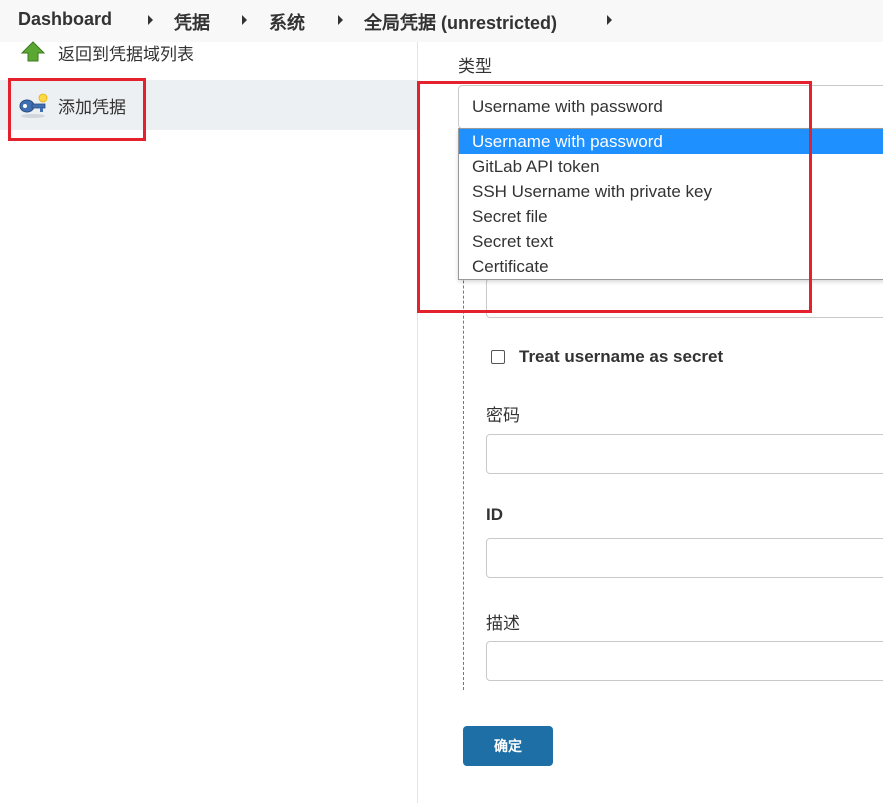  I want to click on sidebar-item-label: 添加凭据, so click(92, 108).